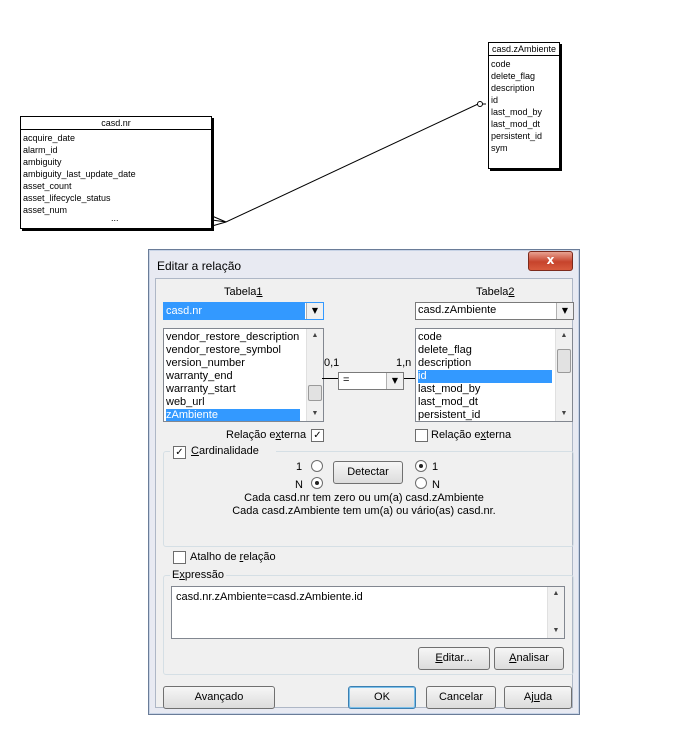 The height and width of the screenshot is (753, 676). I want to click on left-connector-line, so click(330, 378).